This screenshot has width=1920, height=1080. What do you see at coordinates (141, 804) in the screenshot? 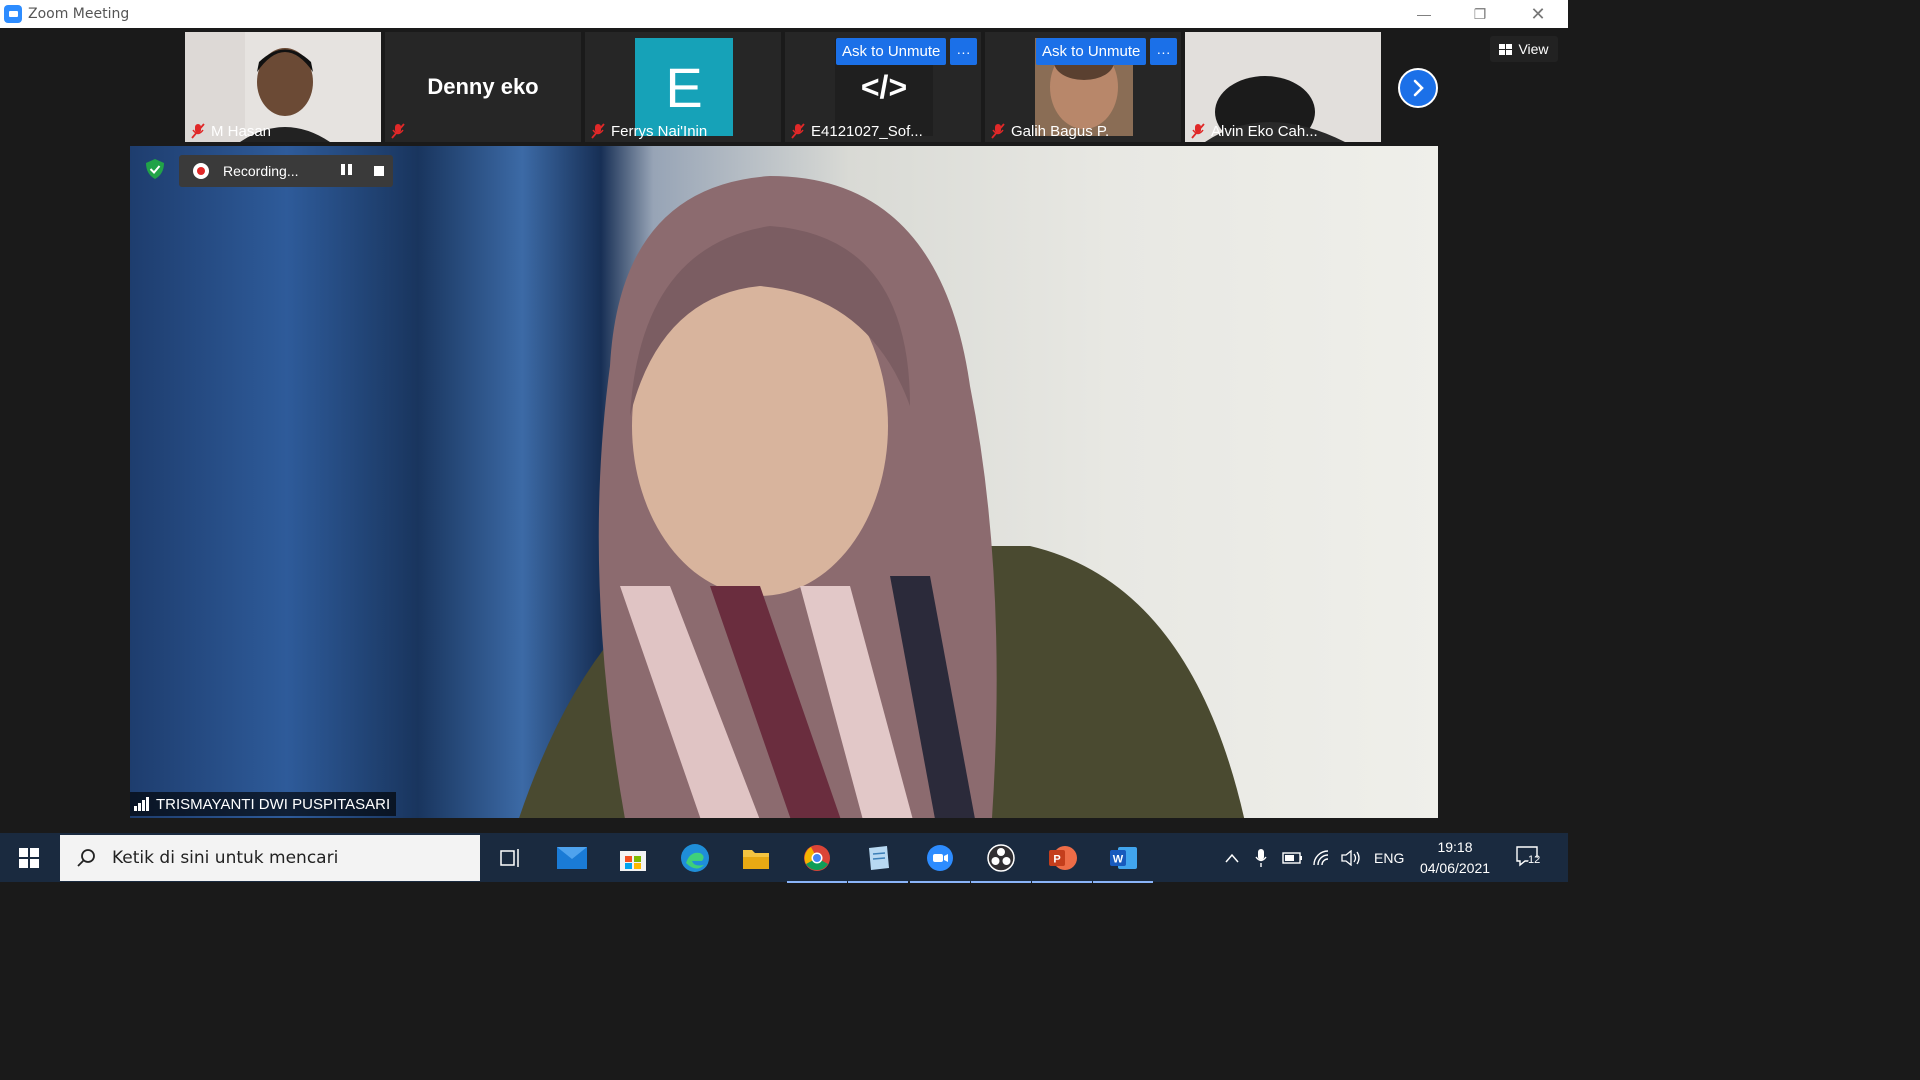
I see `signal-strength-icon` at bounding box center [141, 804].